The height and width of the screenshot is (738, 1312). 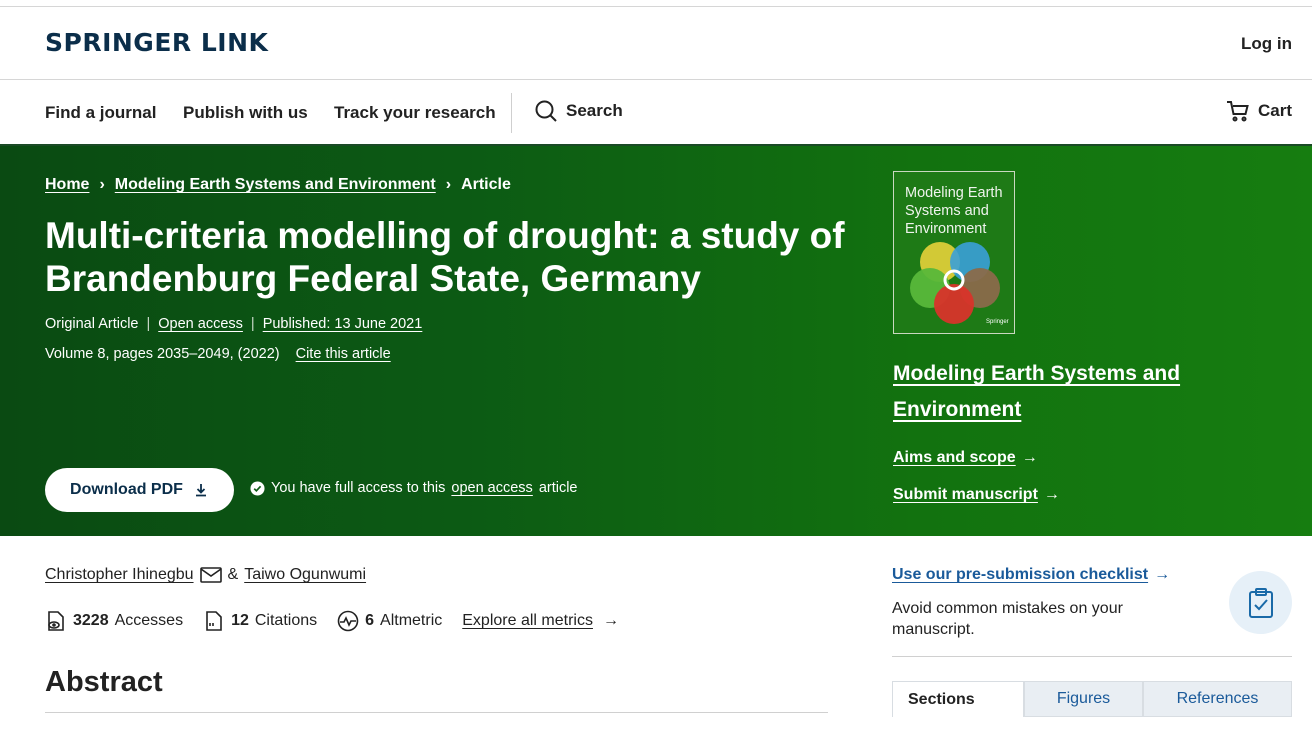 What do you see at coordinates (200, 324) in the screenshot?
I see `open-access-link: Open access` at bounding box center [200, 324].